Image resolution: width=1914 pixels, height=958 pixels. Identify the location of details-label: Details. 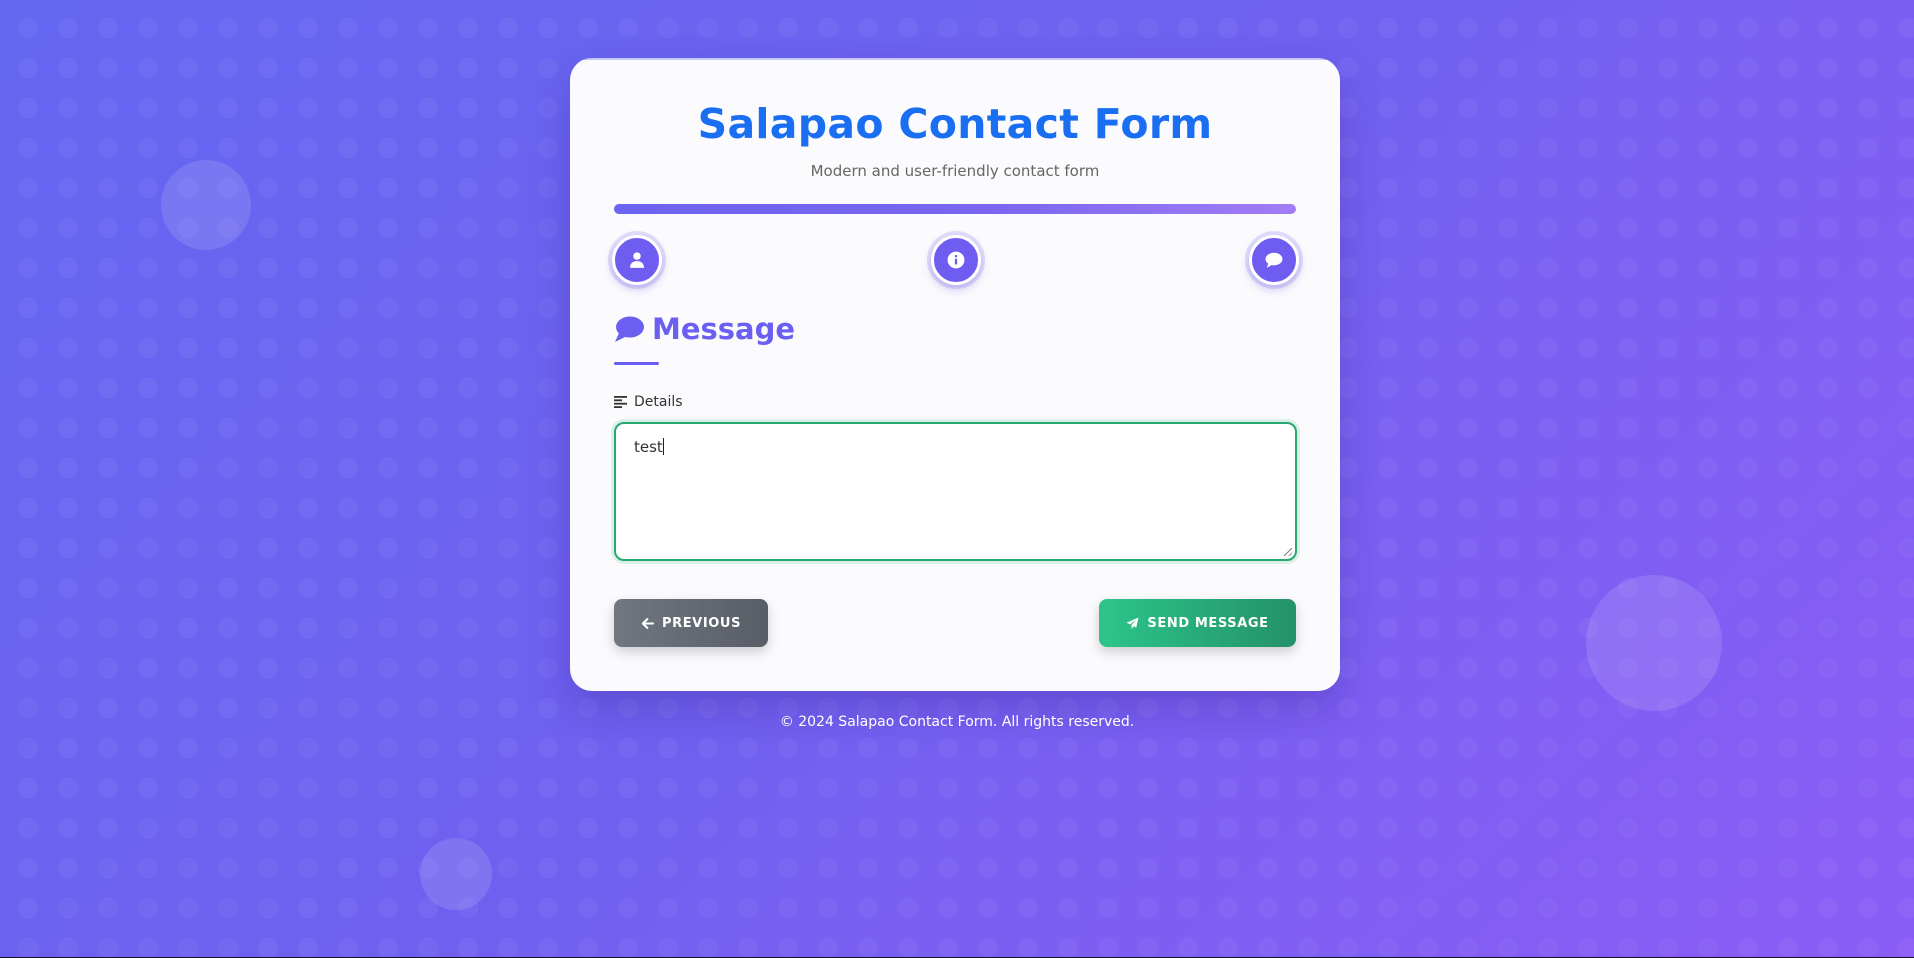
(648, 402).